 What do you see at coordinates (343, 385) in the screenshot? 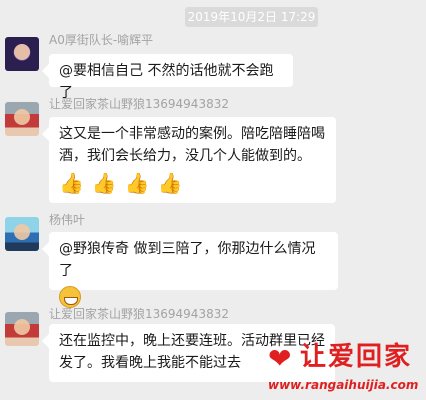
I see `watermark-url: www.rangaihuijia.com` at bounding box center [343, 385].